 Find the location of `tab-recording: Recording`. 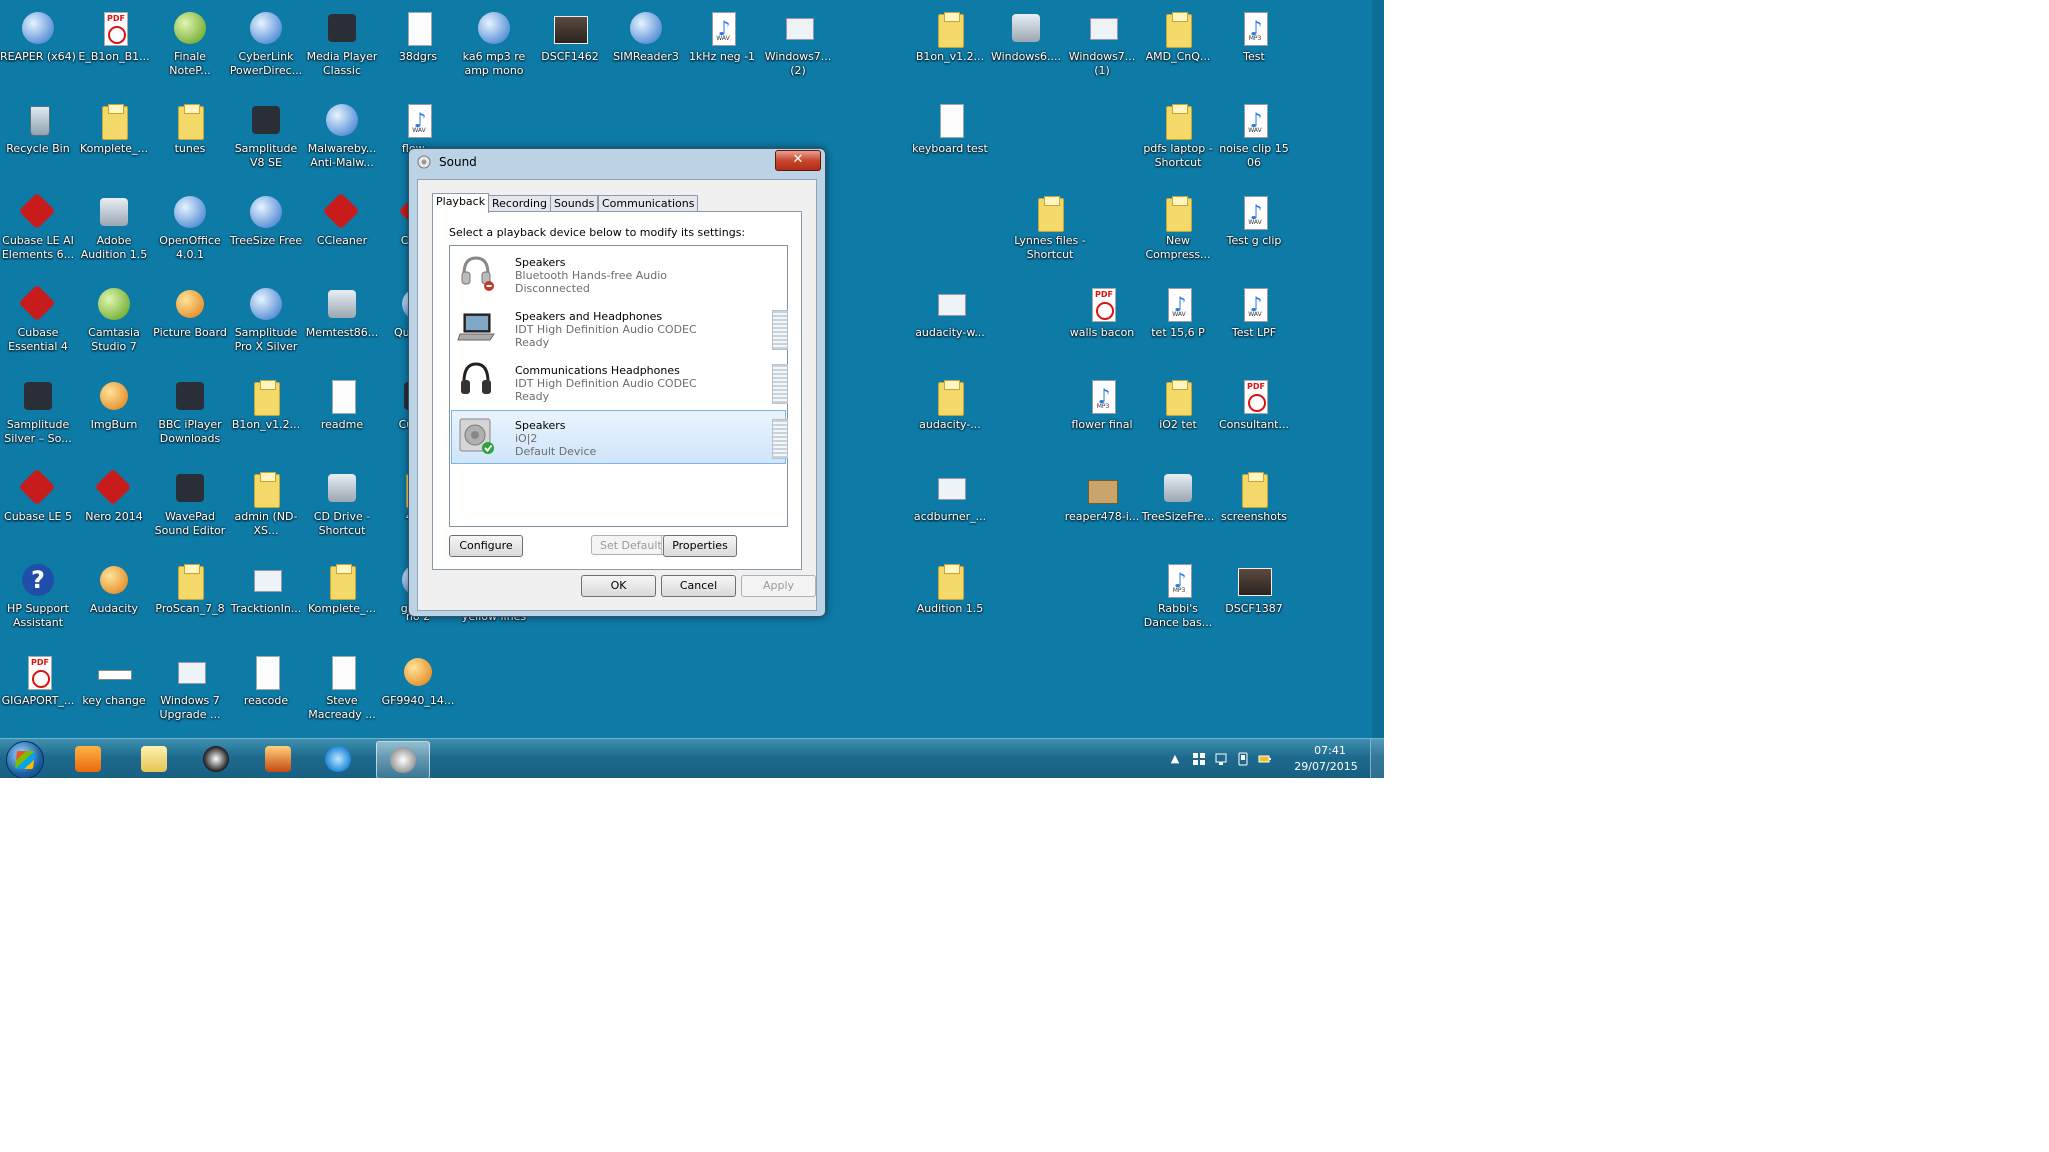

tab-recording: Recording is located at coordinates (520, 203).